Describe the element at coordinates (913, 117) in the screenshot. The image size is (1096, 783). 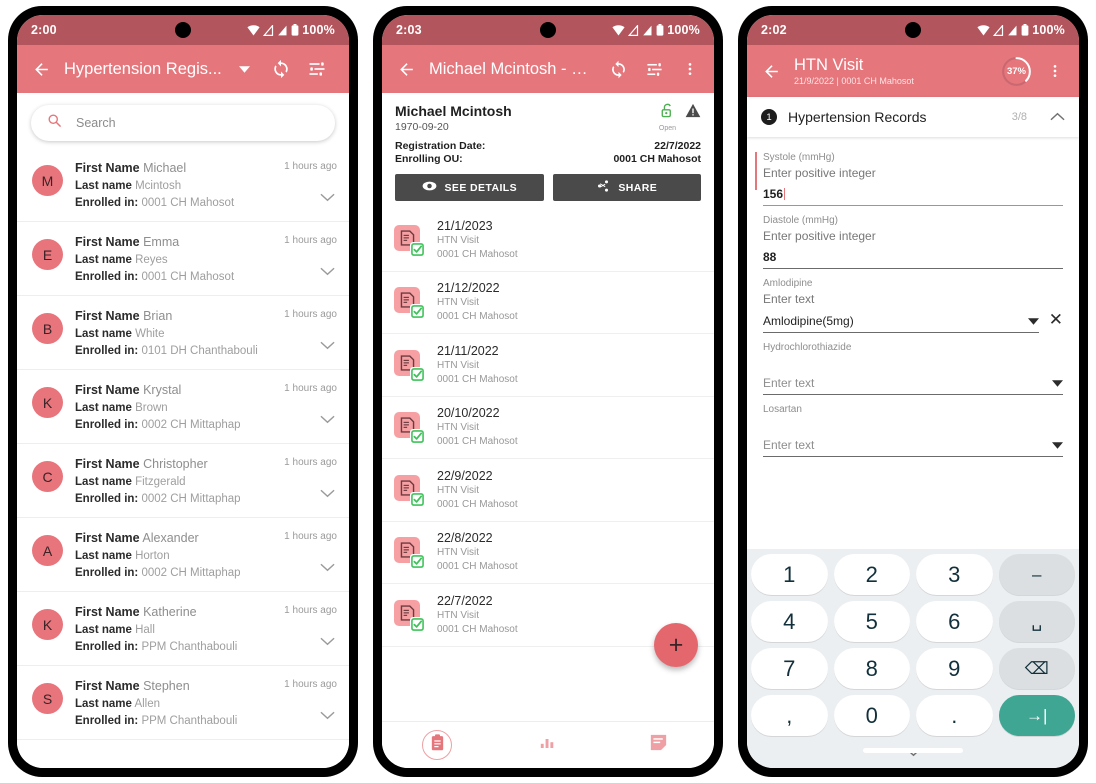
I see `form-section-header: 1 Hypertension Records 3/8` at that location.